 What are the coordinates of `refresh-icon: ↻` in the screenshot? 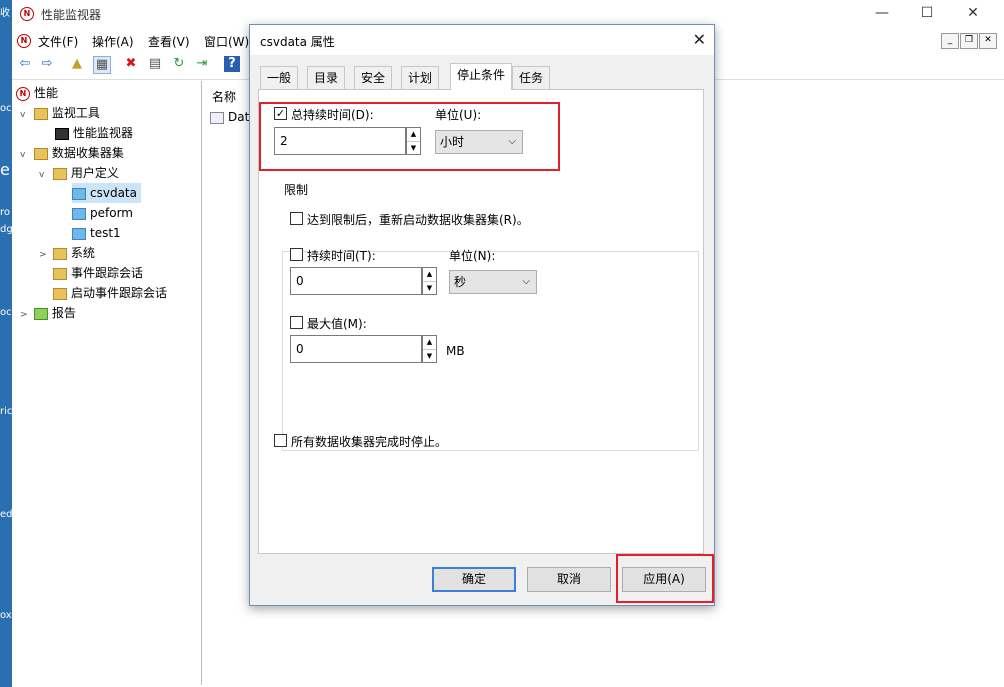 It's located at (179, 64).